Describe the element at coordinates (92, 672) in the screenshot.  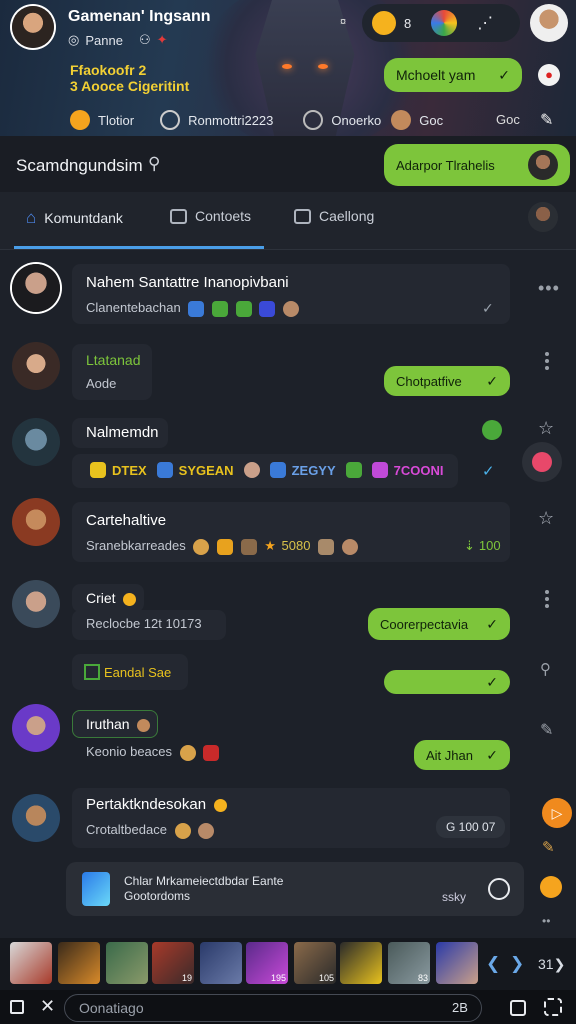
I see `box-icon` at that location.